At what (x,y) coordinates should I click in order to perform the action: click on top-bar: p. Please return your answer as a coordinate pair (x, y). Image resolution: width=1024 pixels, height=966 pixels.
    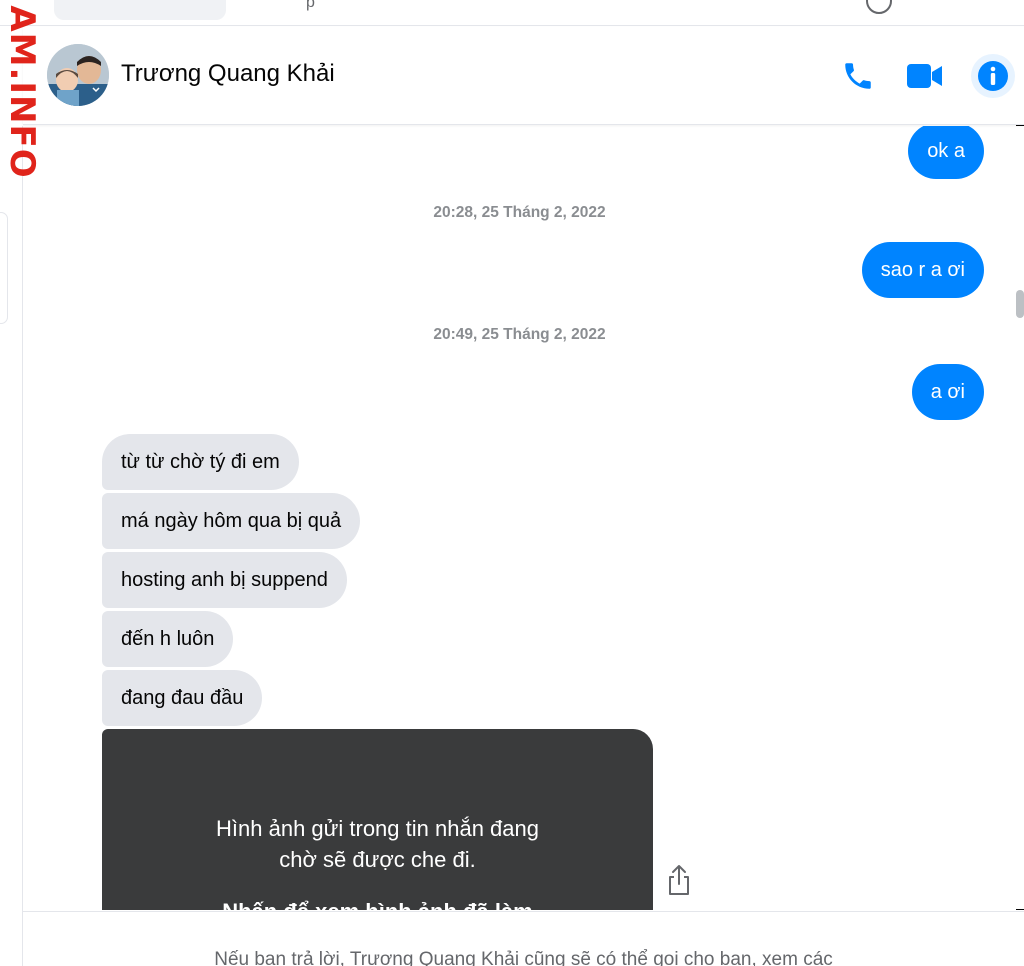
    Looking at the image, I should click on (512, 13).